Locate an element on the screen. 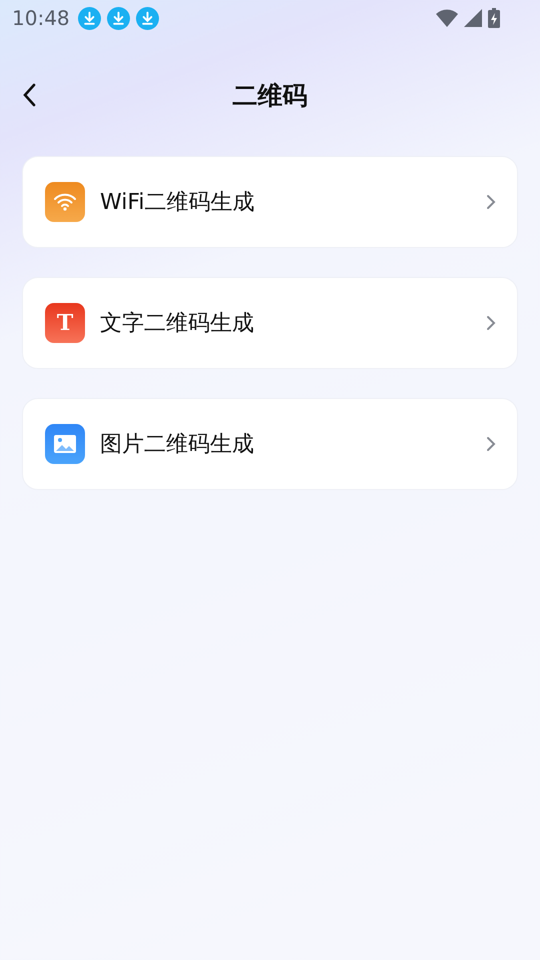  menu-label: WiFi二维码生成 is located at coordinates (178, 203).